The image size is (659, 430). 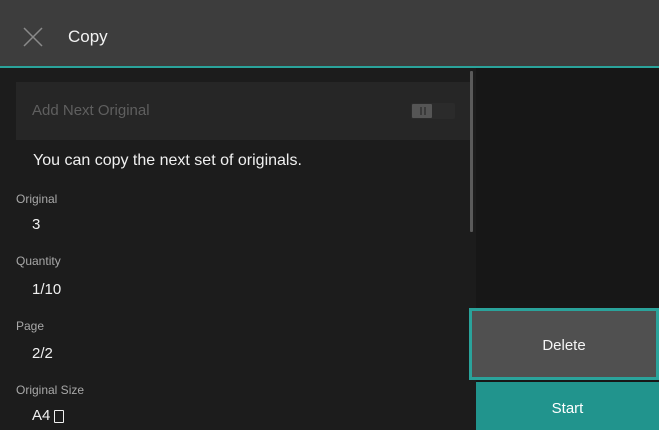 What do you see at coordinates (91, 110) in the screenshot?
I see `add-next-original-label: Add Next Original` at bounding box center [91, 110].